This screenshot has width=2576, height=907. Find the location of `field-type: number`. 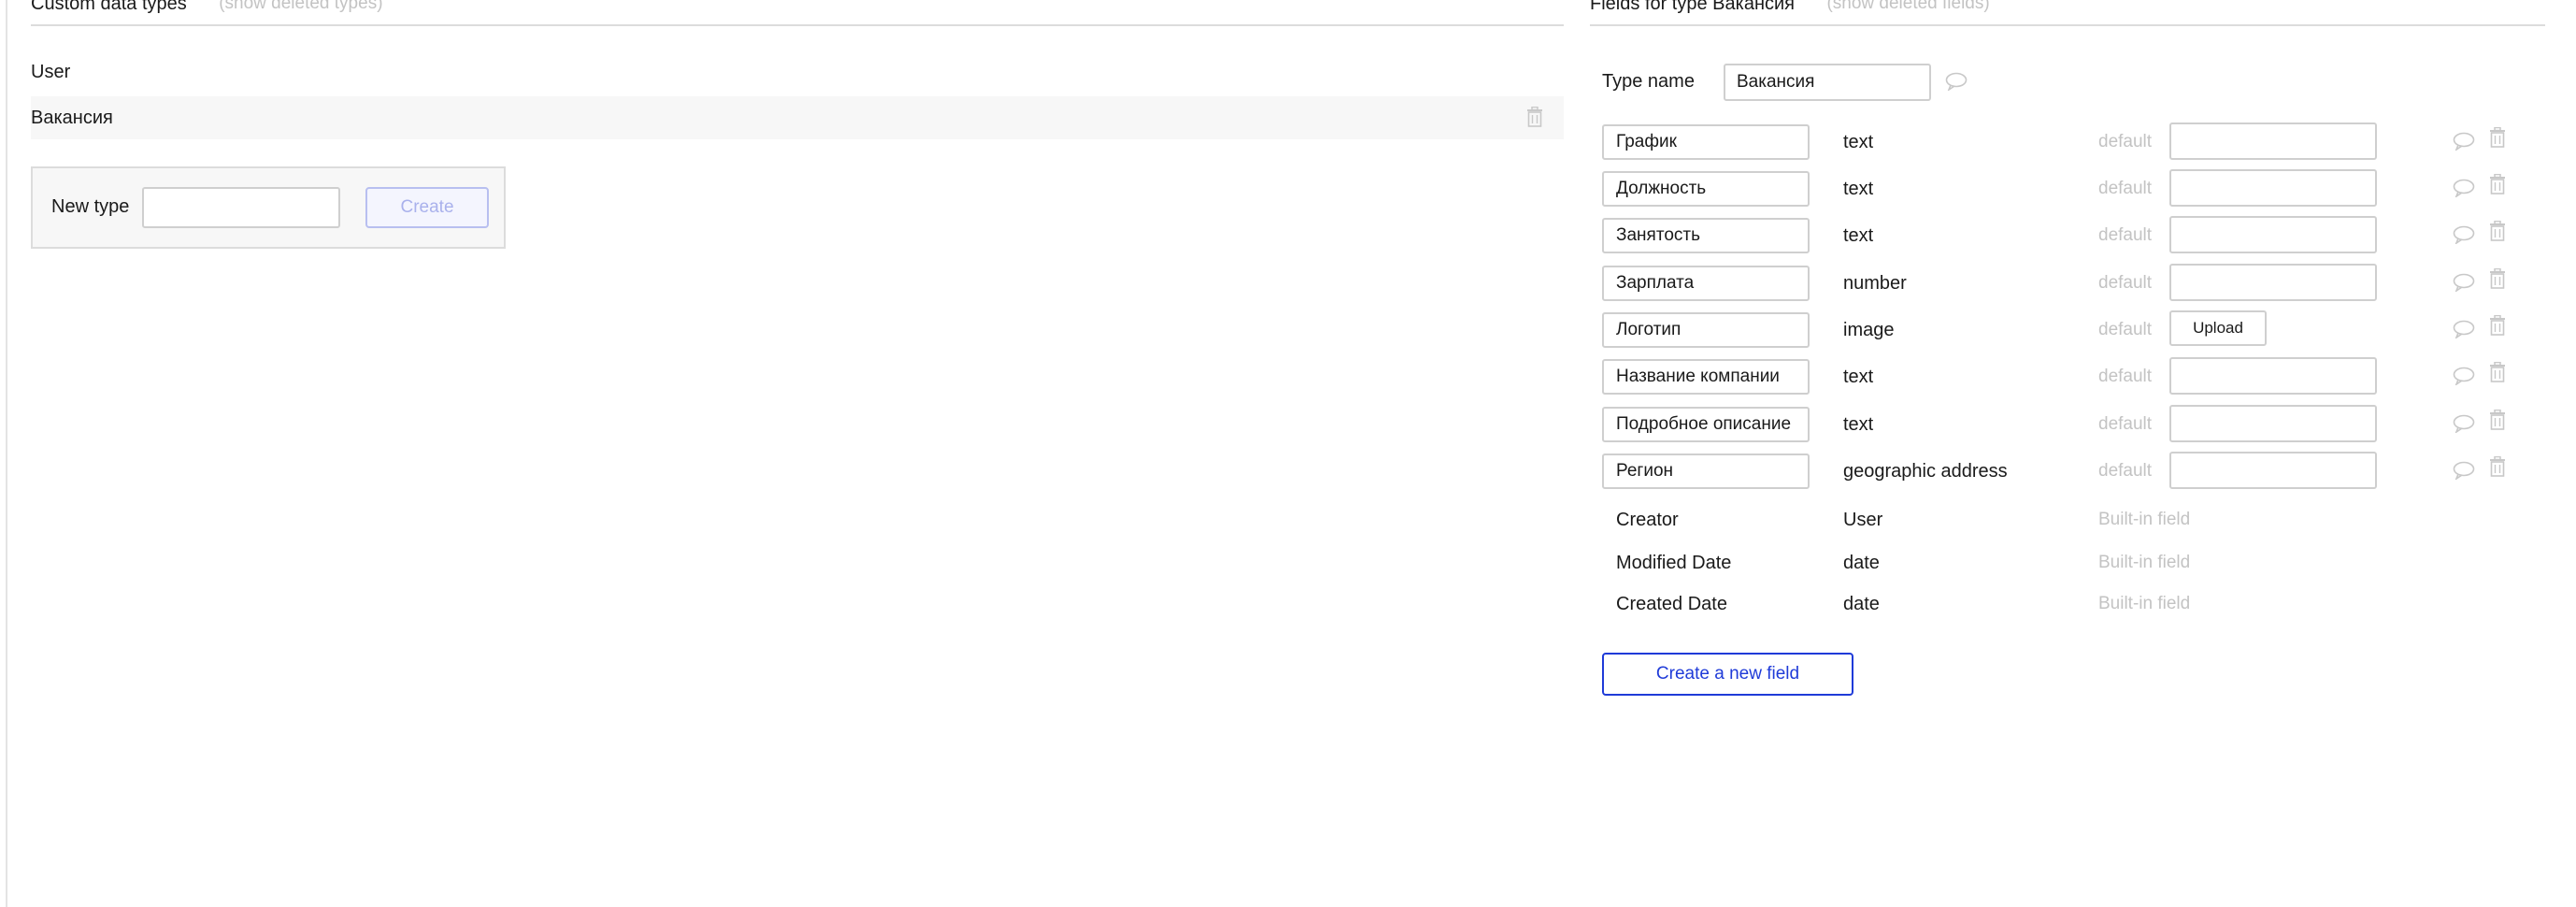

field-type: number is located at coordinates (1875, 284).